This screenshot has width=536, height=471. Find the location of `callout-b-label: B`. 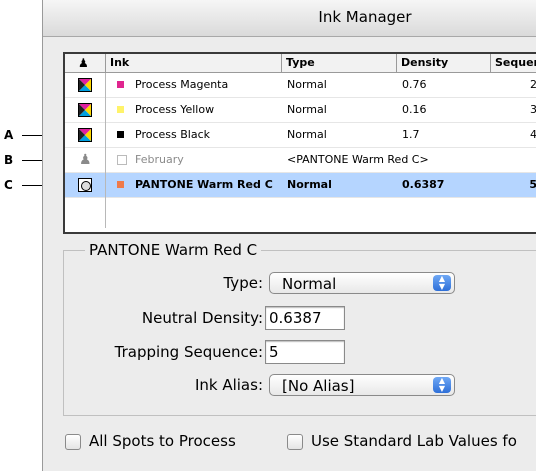

callout-b-label: B is located at coordinates (9, 160).